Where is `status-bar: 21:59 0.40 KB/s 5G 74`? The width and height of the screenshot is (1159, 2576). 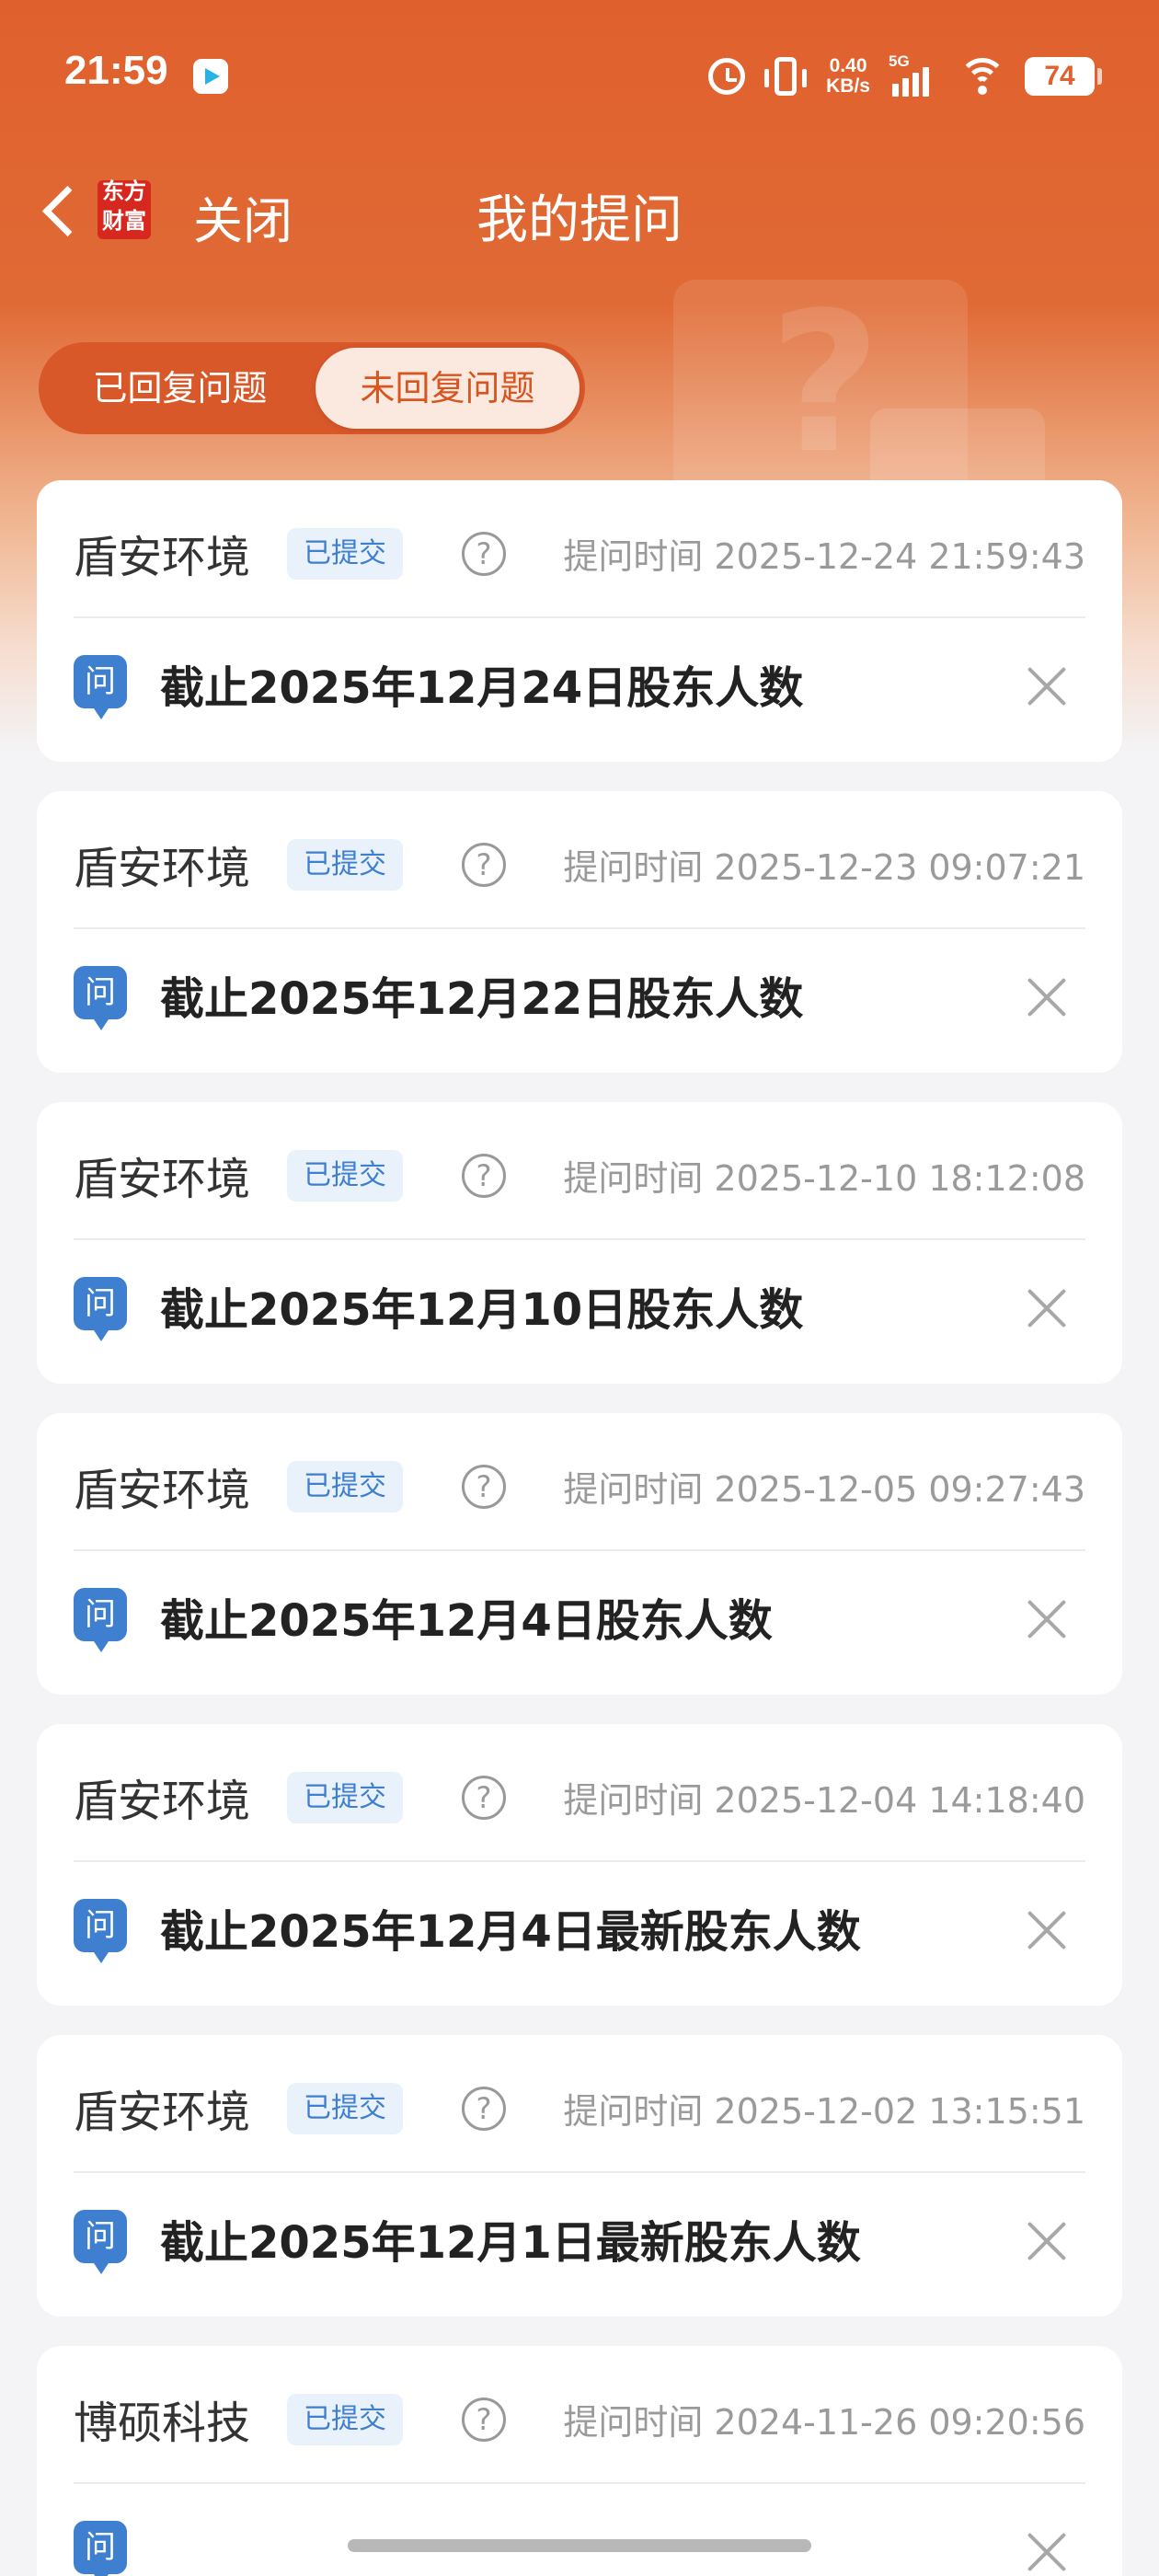
status-bar: 21:59 0.40 KB/s 5G 74 is located at coordinates (579, 73).